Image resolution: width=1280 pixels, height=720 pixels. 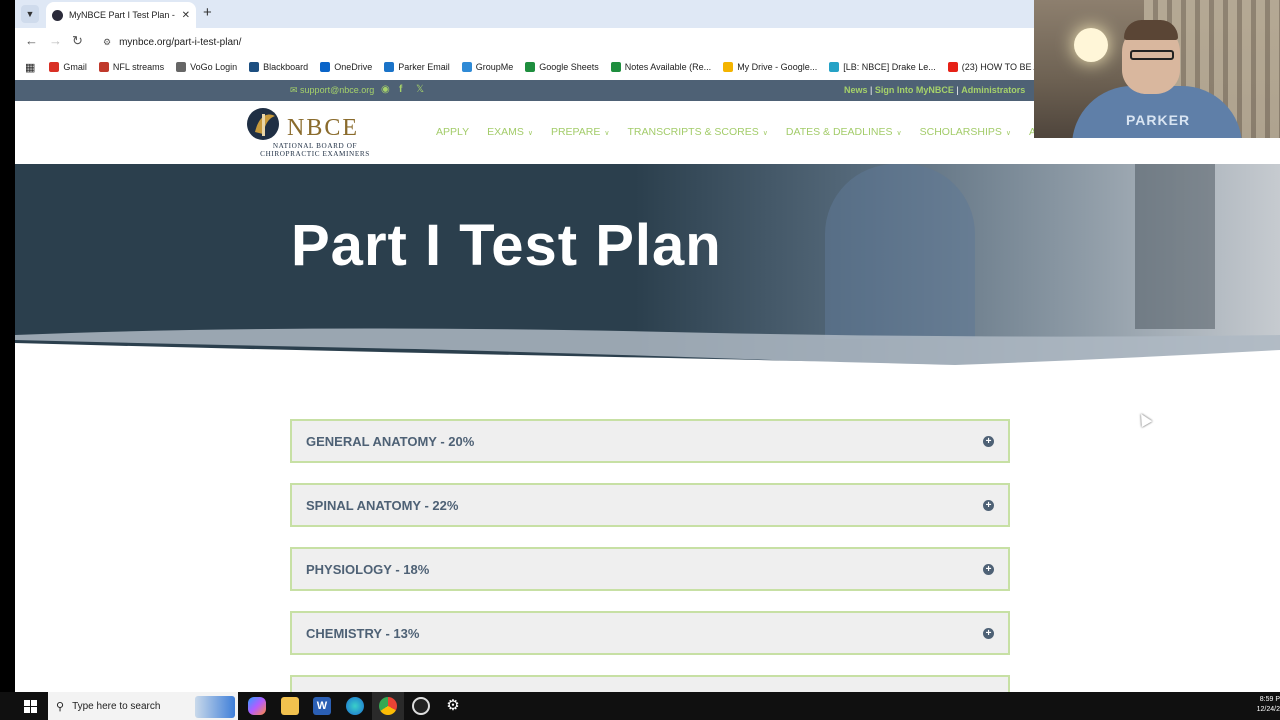 I want to click on search-highlight-icon, so click(x=215, y=707).